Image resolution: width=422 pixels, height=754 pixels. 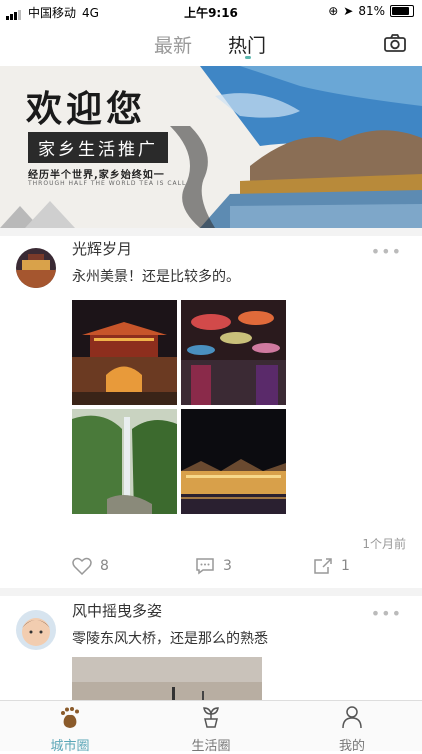 What do you see at coordinates (70, 717) in the screenshot?
I see `footprint-icon` at bounding box center [70, 717].